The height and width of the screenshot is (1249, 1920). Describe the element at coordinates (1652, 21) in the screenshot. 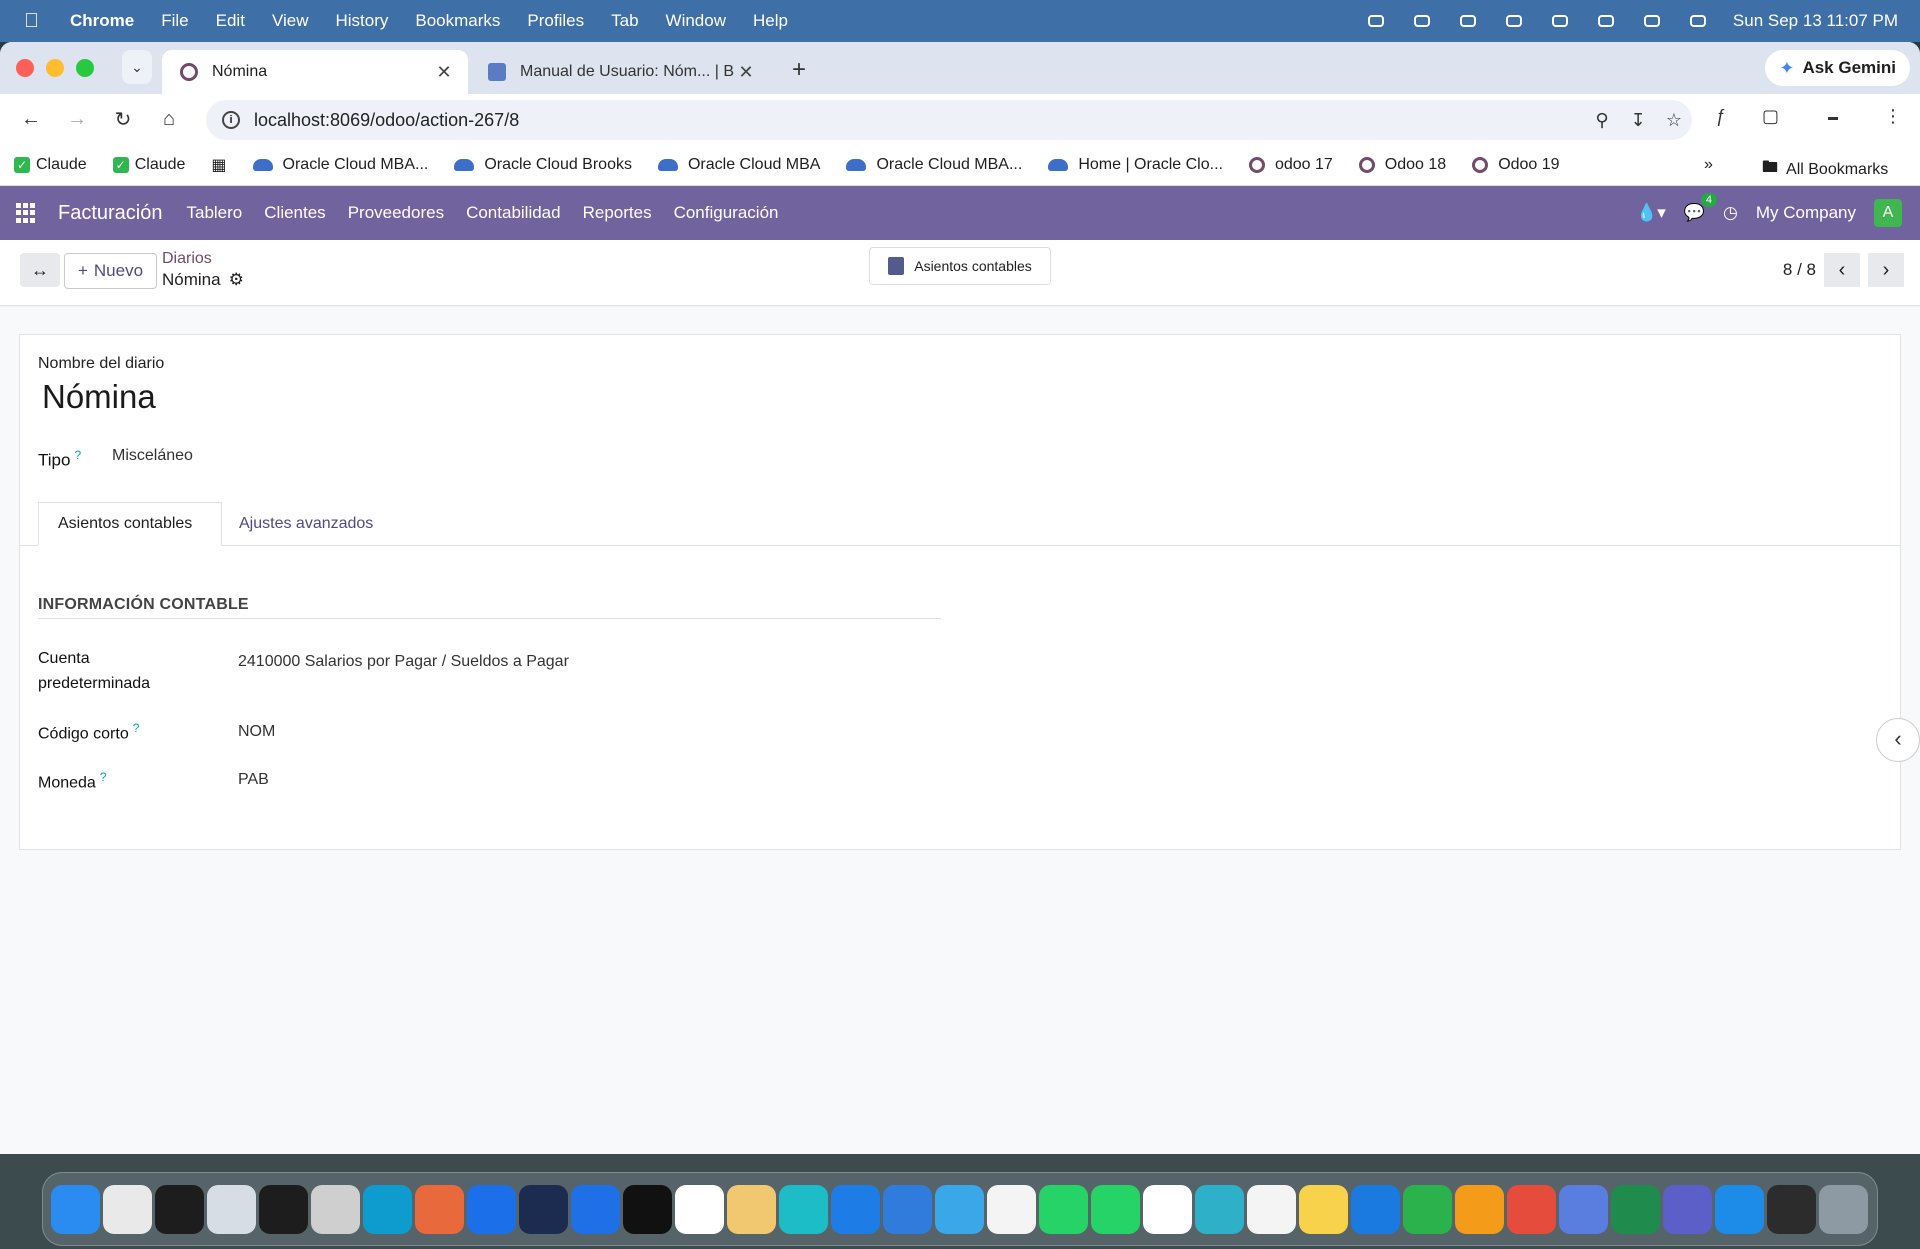

I see `spotlight-icon` at that location.